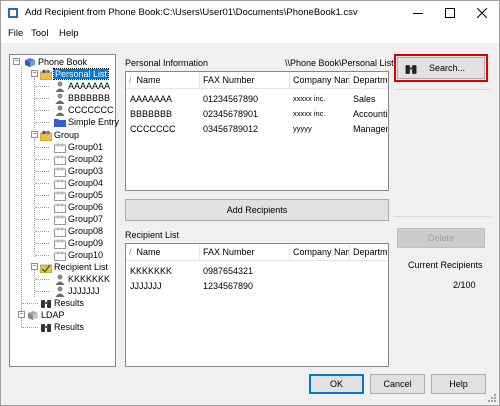  What do you see at coordinates (441, 238) in the screenshot?
I see `delete-button: Delete` at bounding box center [441, 238].